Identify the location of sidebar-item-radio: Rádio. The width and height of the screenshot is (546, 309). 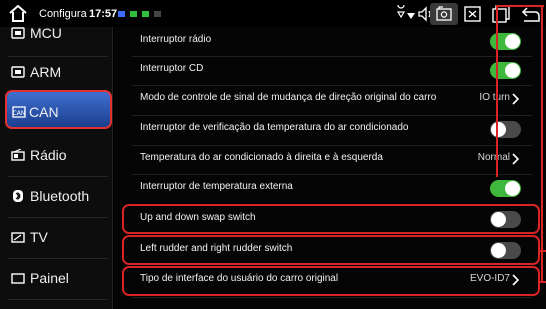
(56, 155).